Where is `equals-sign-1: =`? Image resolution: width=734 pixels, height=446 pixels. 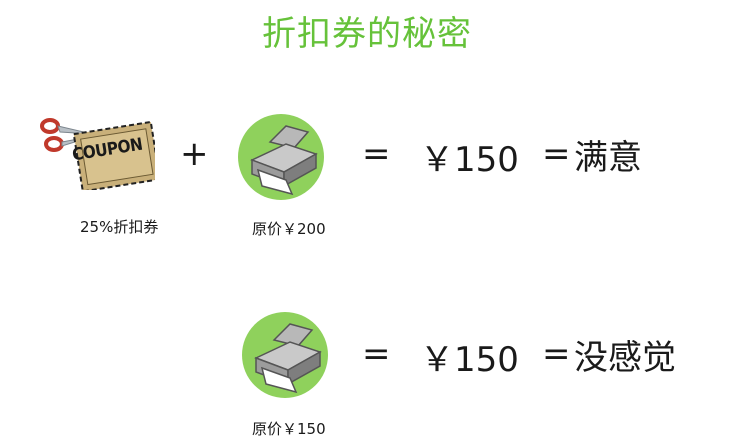
equals-sign-1: = is located at coordinates (376, 154).